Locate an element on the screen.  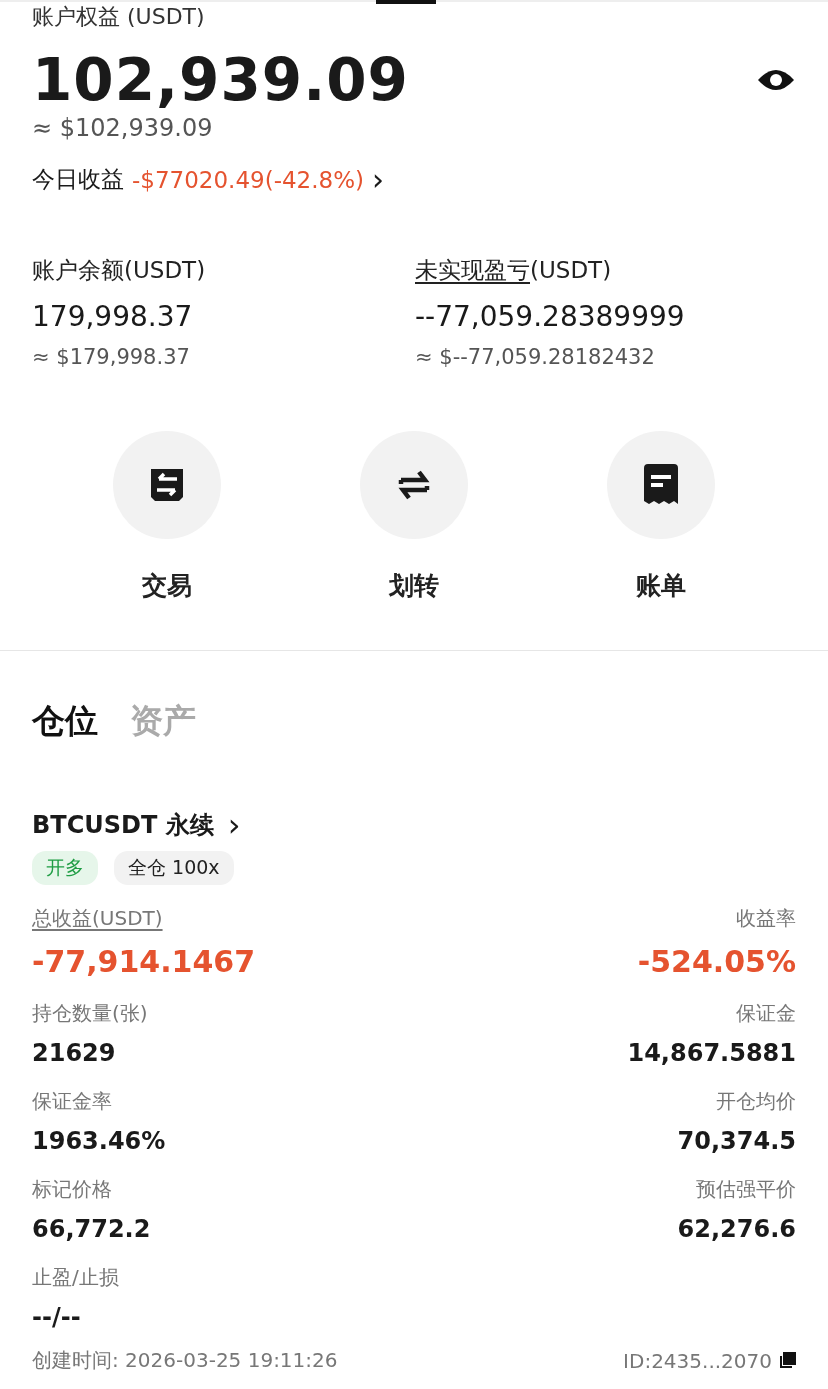
field-value: 21629 is located at coordinates (74, 1053).